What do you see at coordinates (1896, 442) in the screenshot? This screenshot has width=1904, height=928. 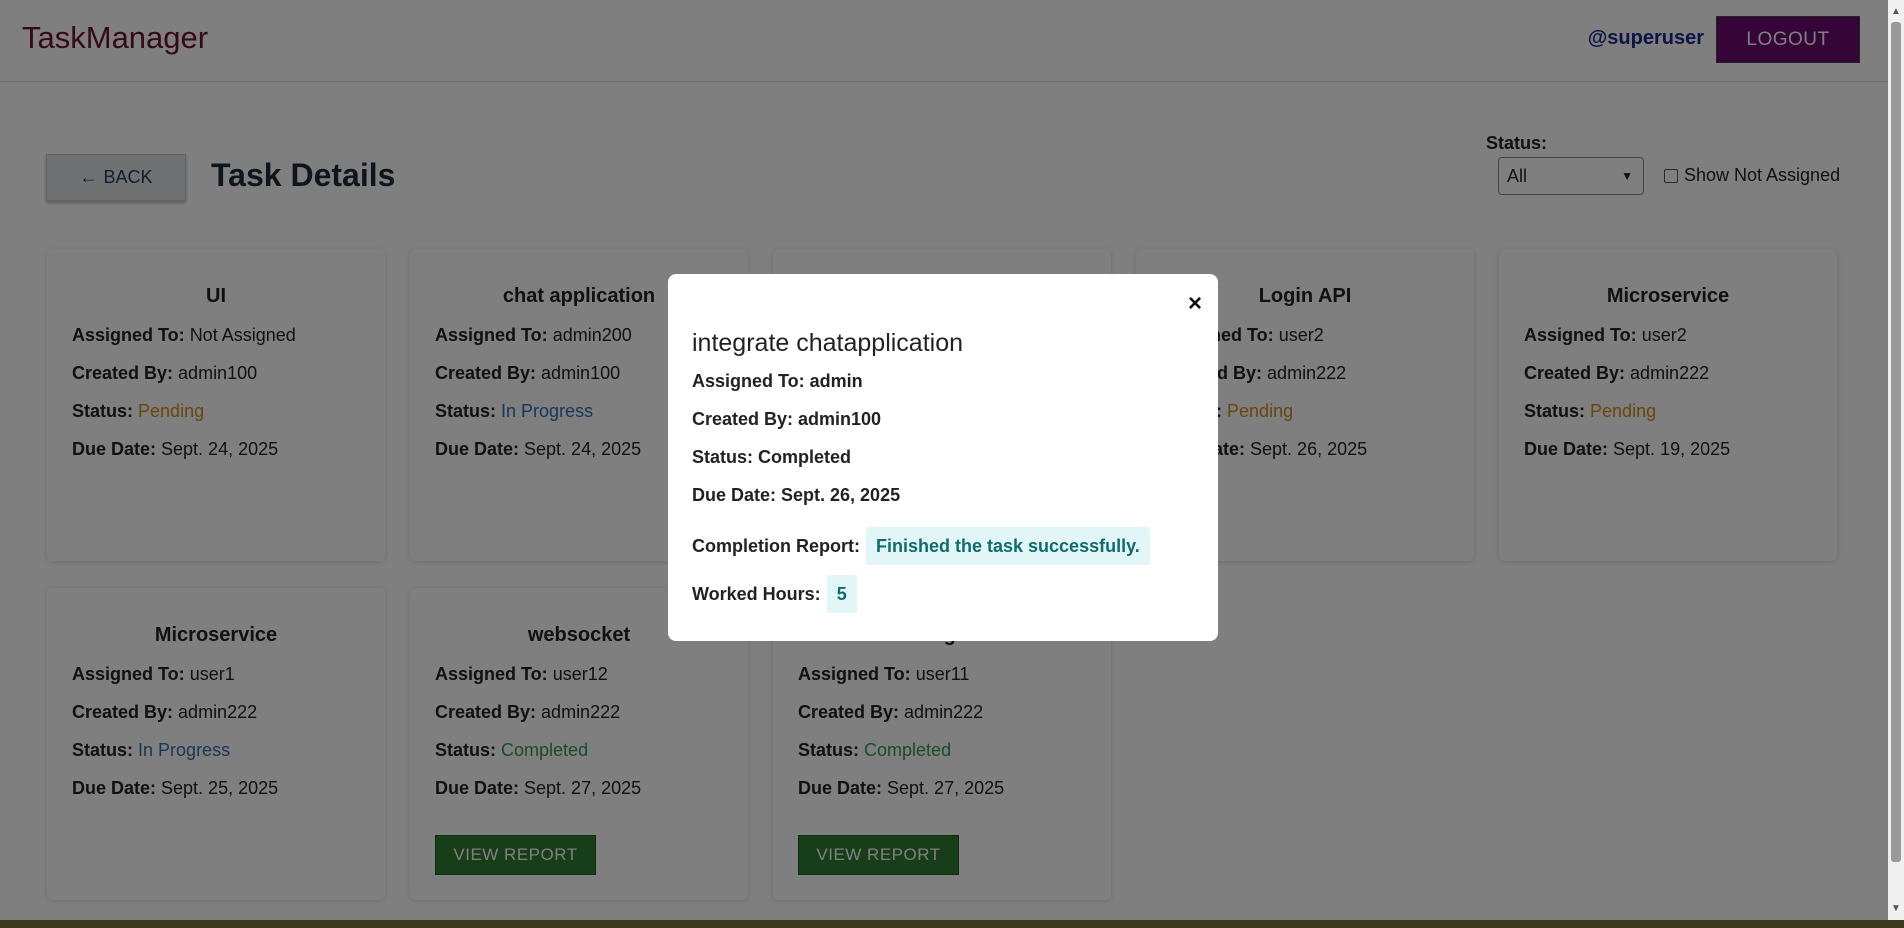 I see `scrollbar-thumb` at bounding box center [1896, 442].